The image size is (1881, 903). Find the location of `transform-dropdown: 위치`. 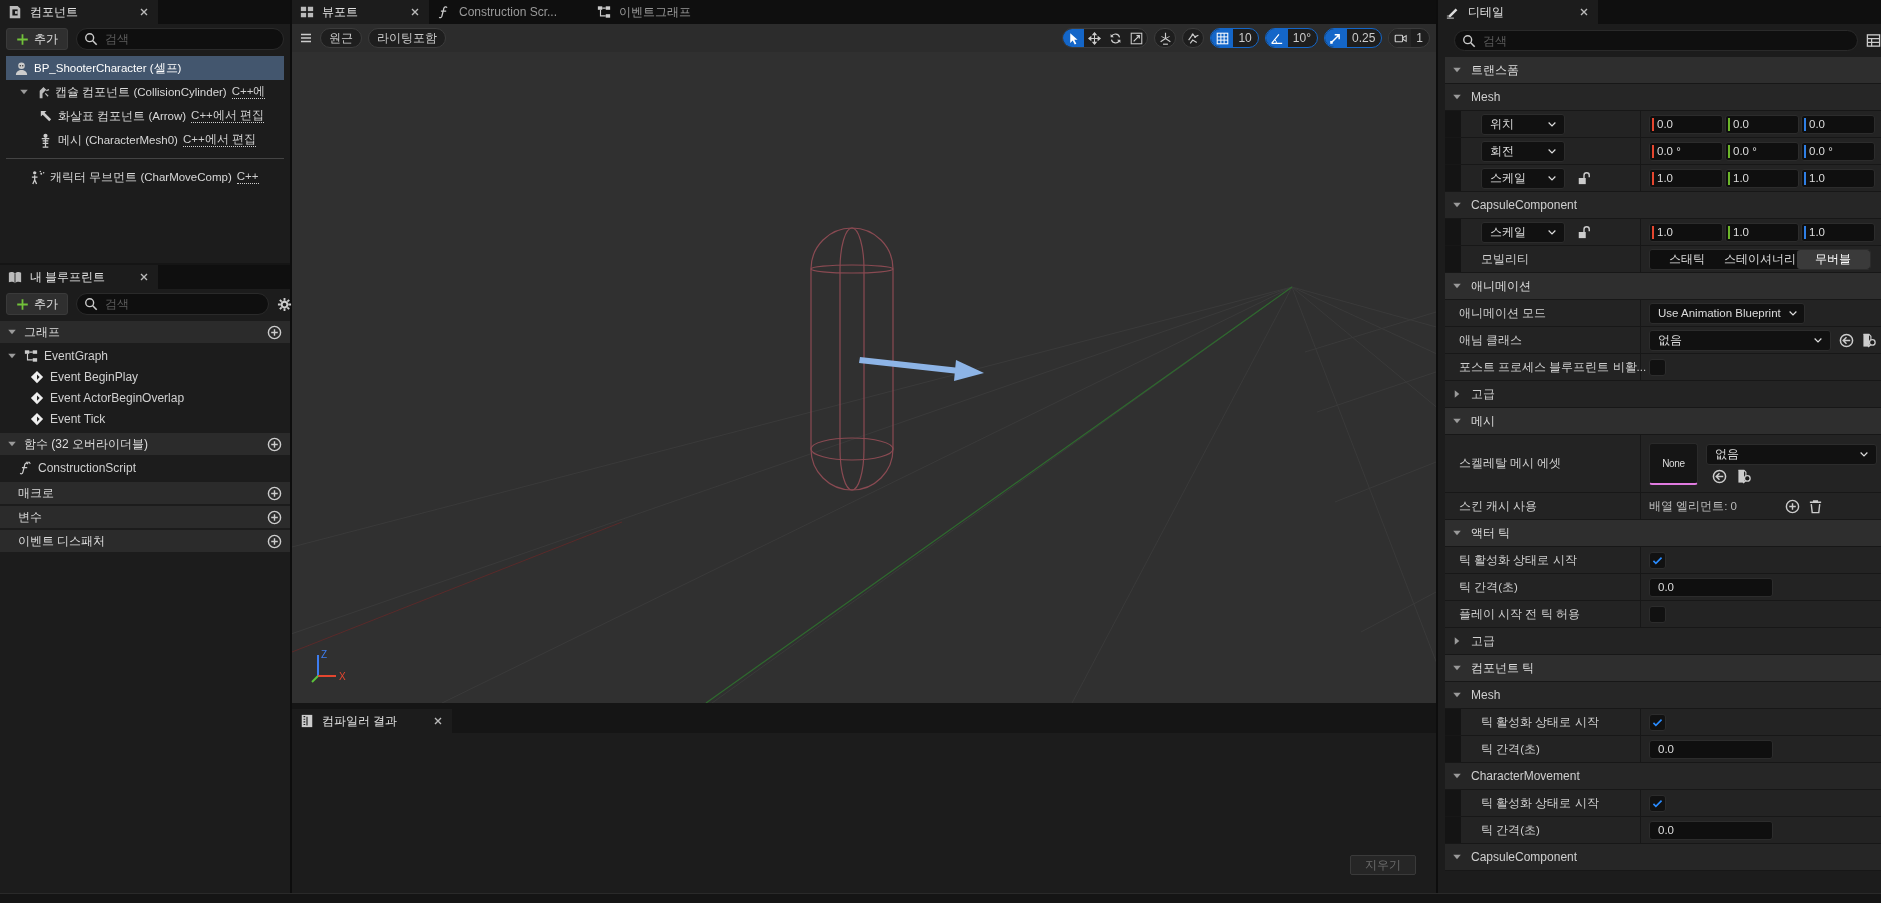

transform-dropdown: 위치 is located at coordinates (1523, 124).